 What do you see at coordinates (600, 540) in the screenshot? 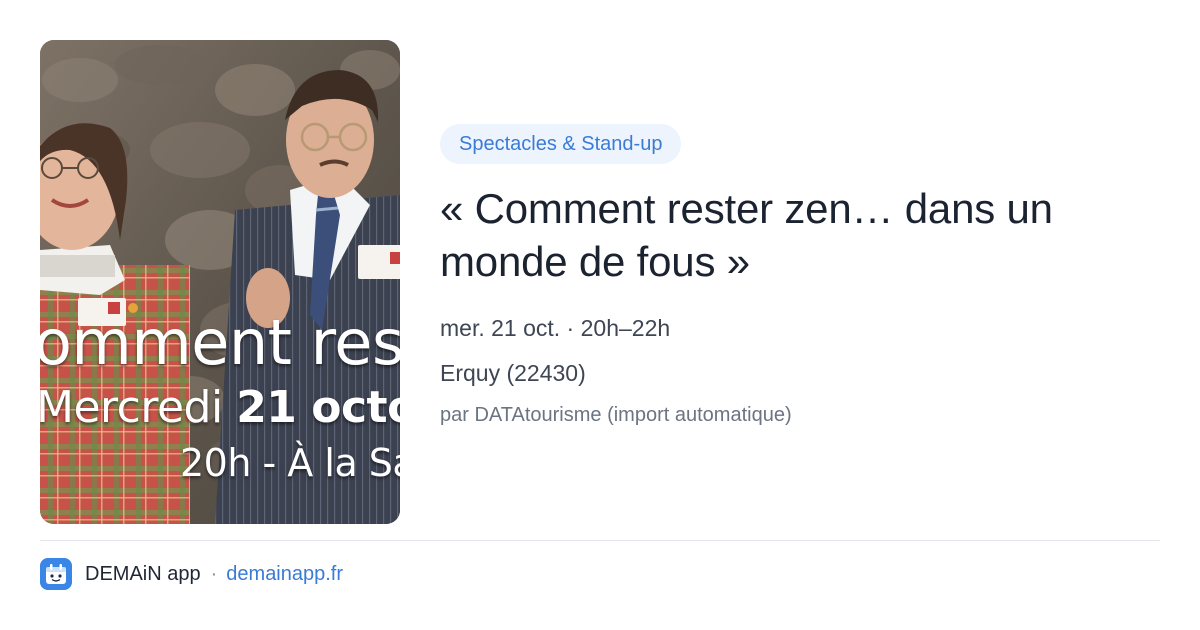
I see `footer-divider` at bounding box center [600, 540].